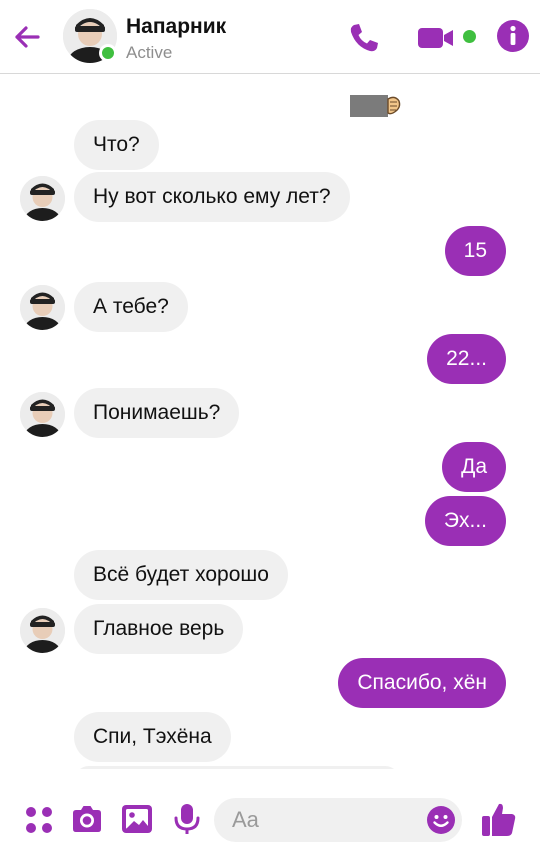  I want to click on chat-header: Напарник Active, so click(270, 37).